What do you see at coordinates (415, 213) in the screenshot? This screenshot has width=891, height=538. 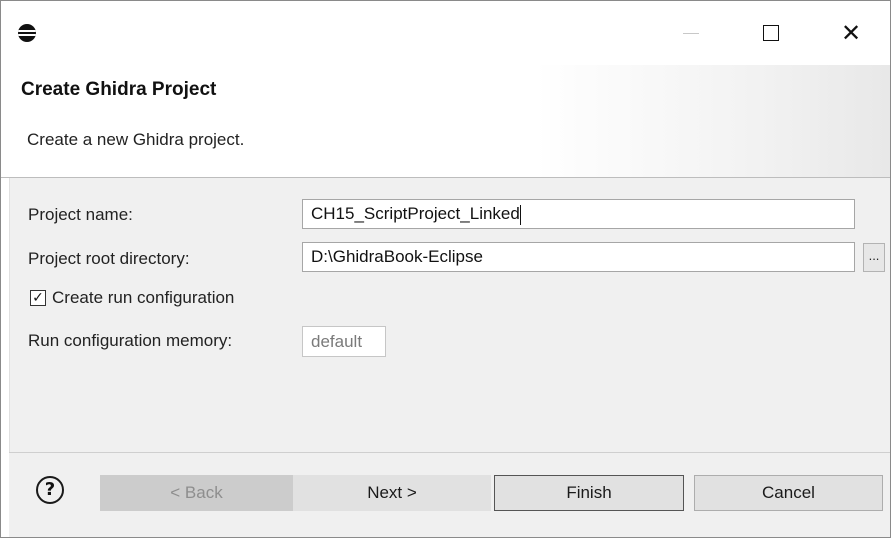 I see `project-name-value: CH15_ScriptProject_Linked` at bounding box center [415, 213].